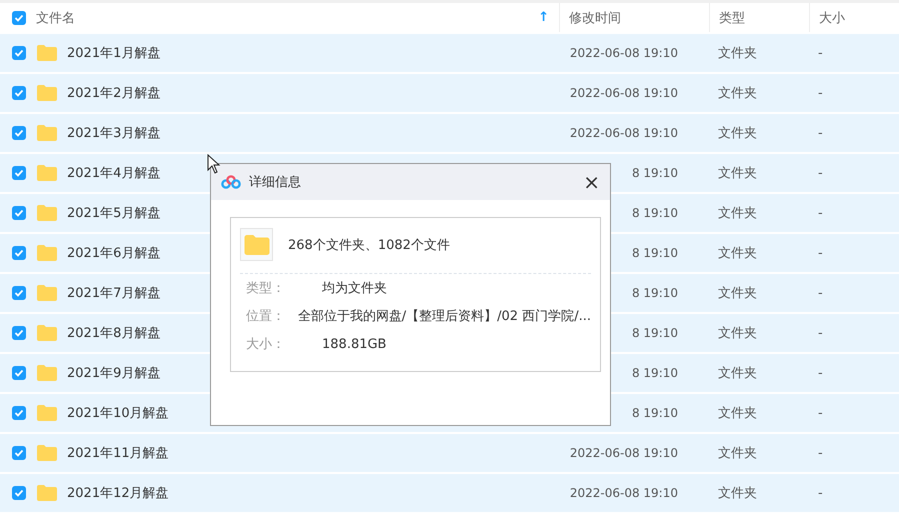 This screenshot has height=520, width=899. I want to click on file-name: 2021年1月解盘, so click(113, 53).